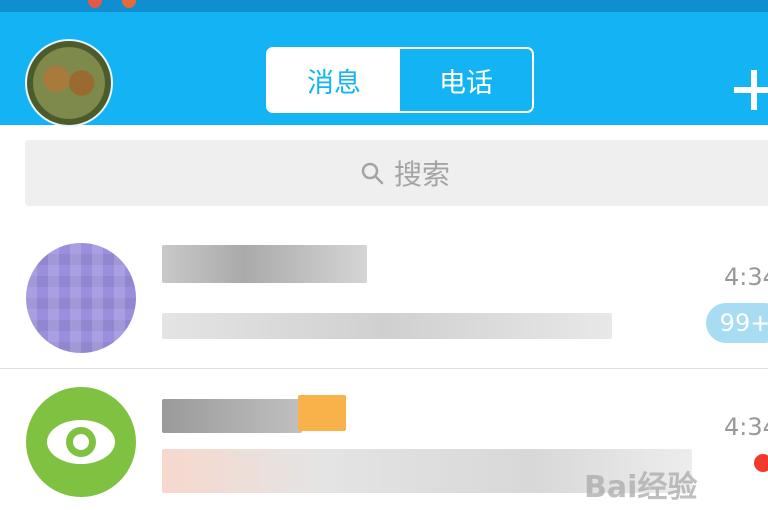 The width and height of the screenshot is (768, 510). What do you see at coordinates (129, 4) in the screenshot?
I see `status-dot-right` at bounding box center [129, 4].